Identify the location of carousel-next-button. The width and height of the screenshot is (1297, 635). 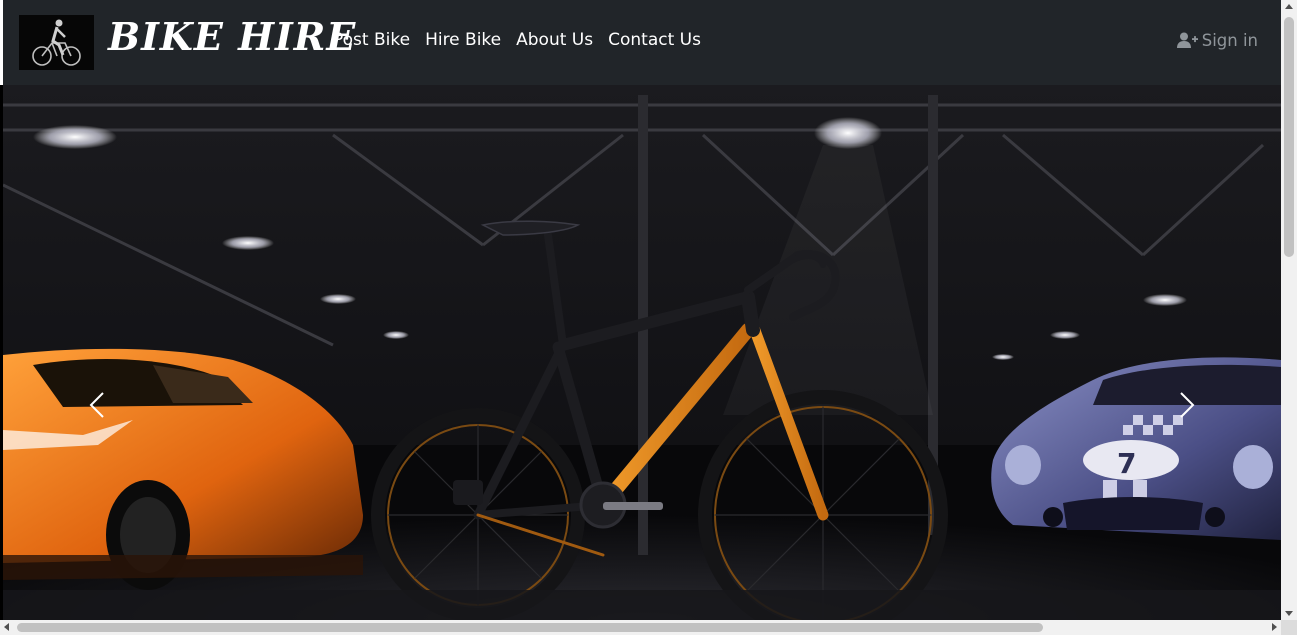
(1185, 405).